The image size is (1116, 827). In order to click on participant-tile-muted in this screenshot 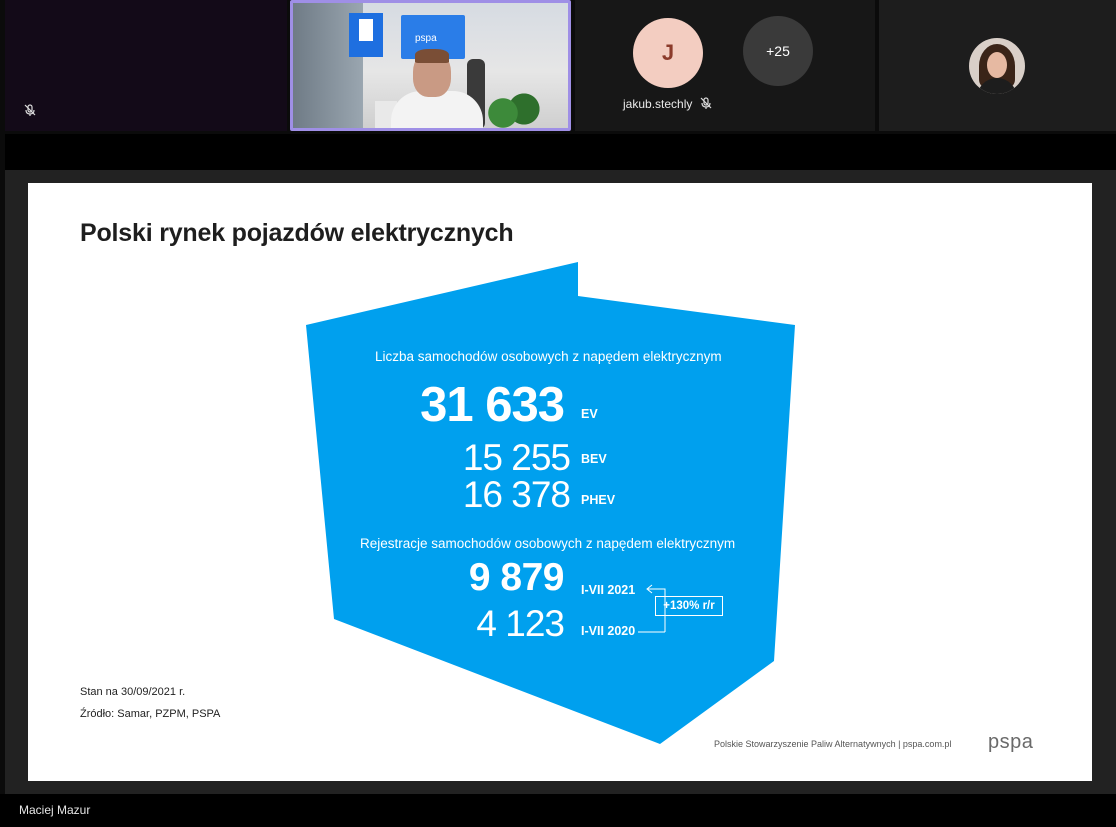, I will do `click(146, 65)`.